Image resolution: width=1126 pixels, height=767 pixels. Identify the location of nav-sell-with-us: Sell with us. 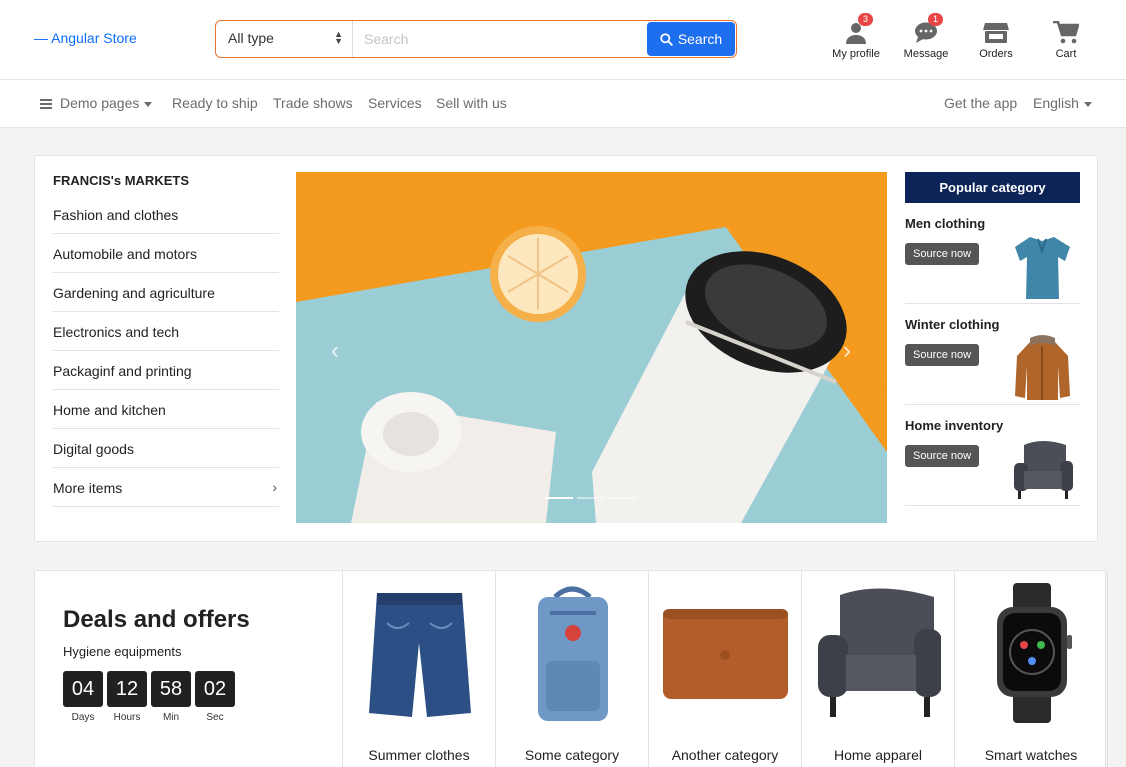
(471, 103).